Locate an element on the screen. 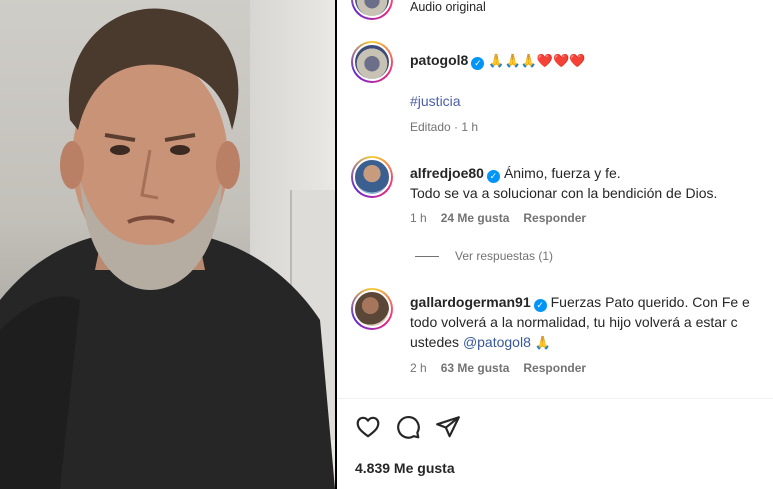  comment-time: 1 h is located at coordinates (418, 218).